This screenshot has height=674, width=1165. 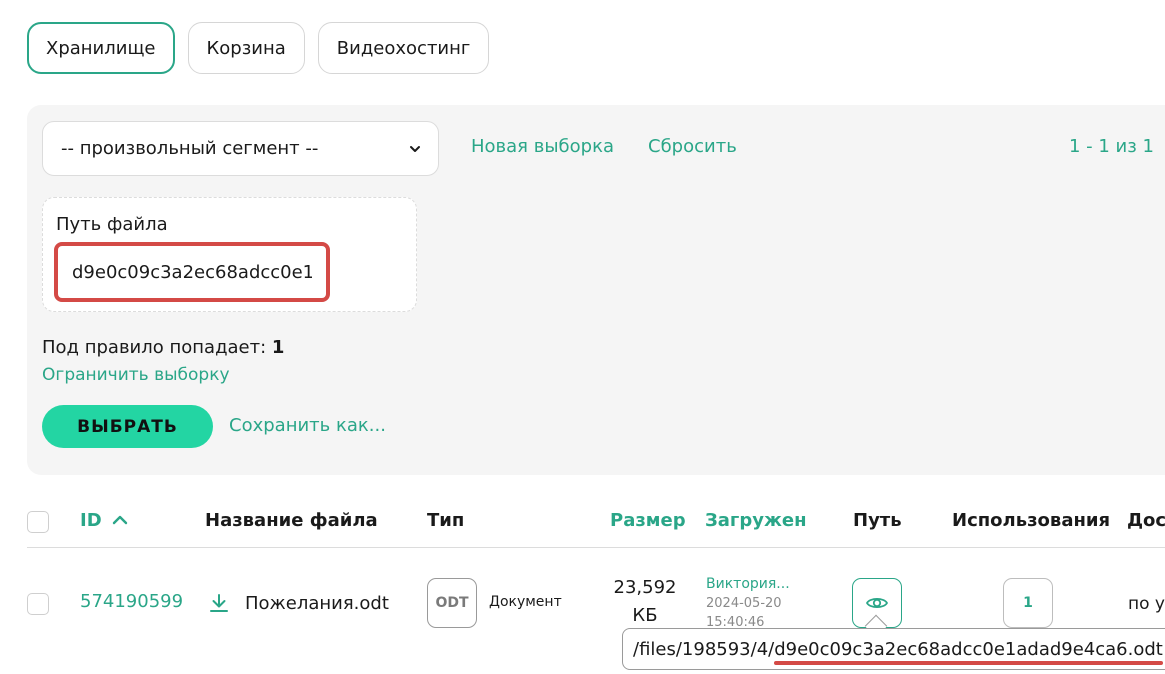 I want to click on tooltip-path-filename: d9e0c09c3a2ec68adcc0e1adad9e4ca6.odt, so click(x=968, y=651).